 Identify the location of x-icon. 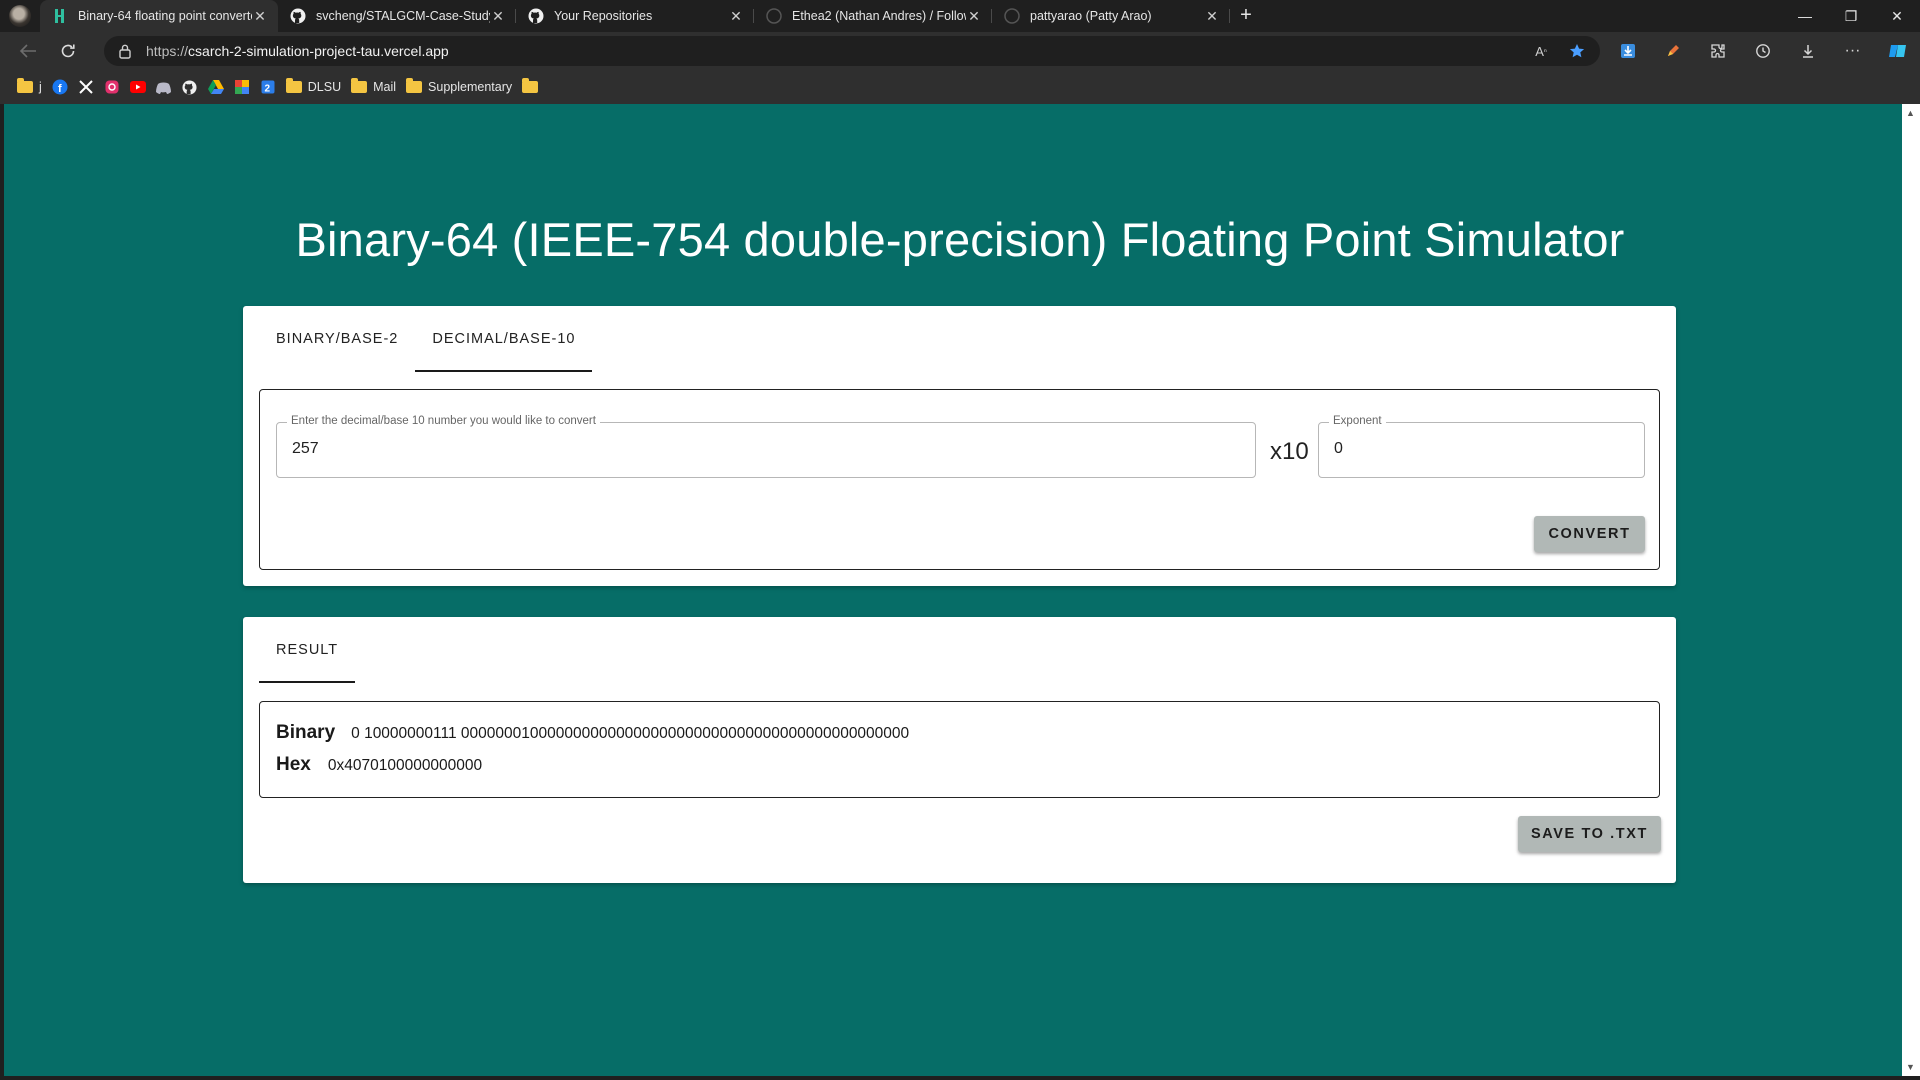
(86, 87).